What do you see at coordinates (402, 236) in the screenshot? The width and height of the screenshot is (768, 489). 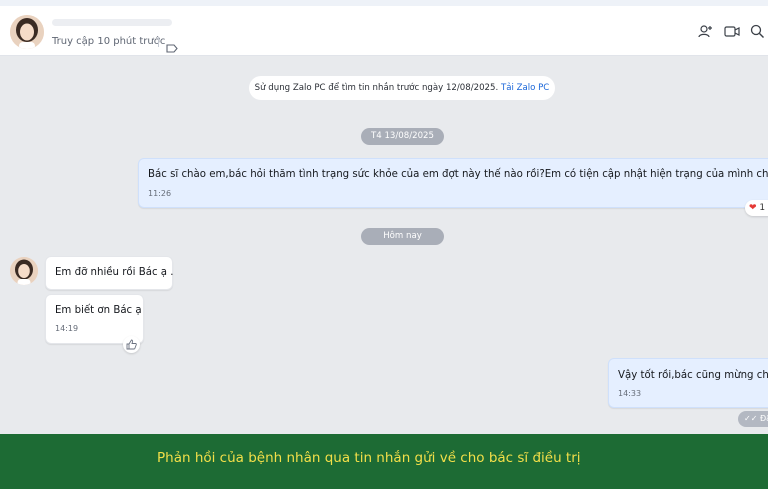 I see `date-separator: Hôm nay` at bounding box center [402, 236].